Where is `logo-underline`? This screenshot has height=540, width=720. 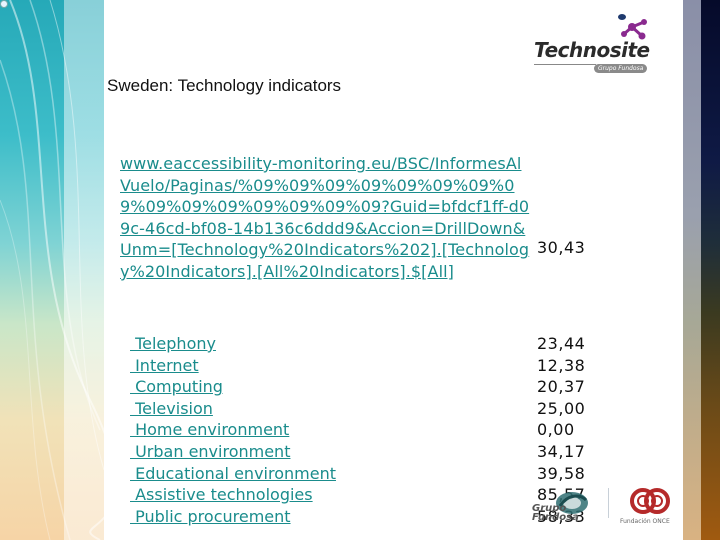
logo-underline is located at coordinates (565, 64).